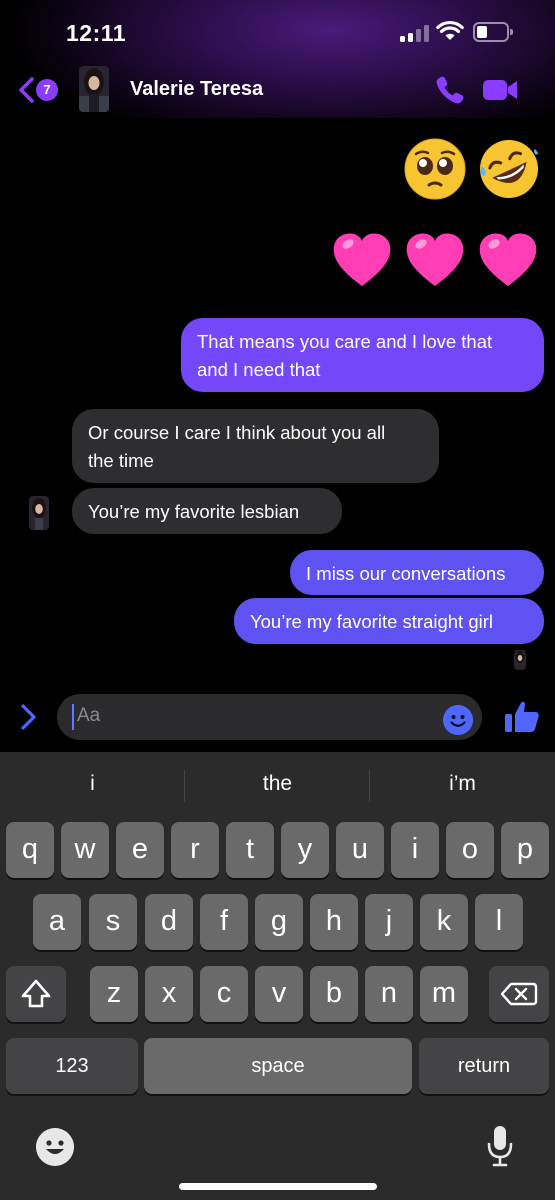  What do you see at coordinates (92, 784) in the screenshot?
I see `suggestion-item: i` at bounding box center [92, 784].